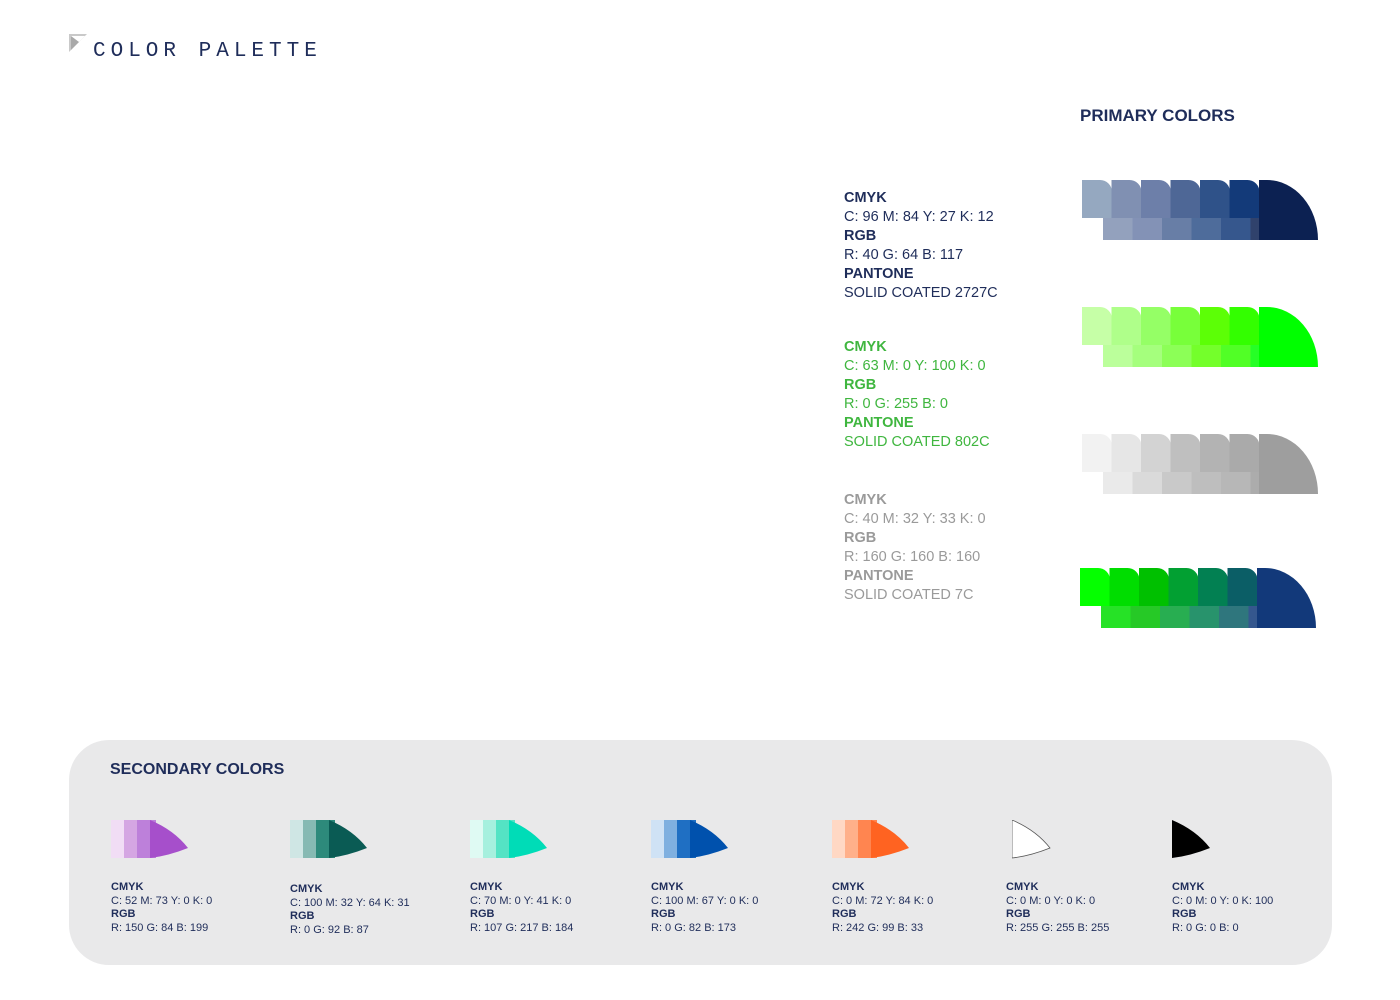 This screenshot has height=1000, width=1400. Describe the element at coordinates (883, 900) in the screenshot. I see `cmyk-value: C: 0 M: 72 Y: 84 K: 0` at that location.